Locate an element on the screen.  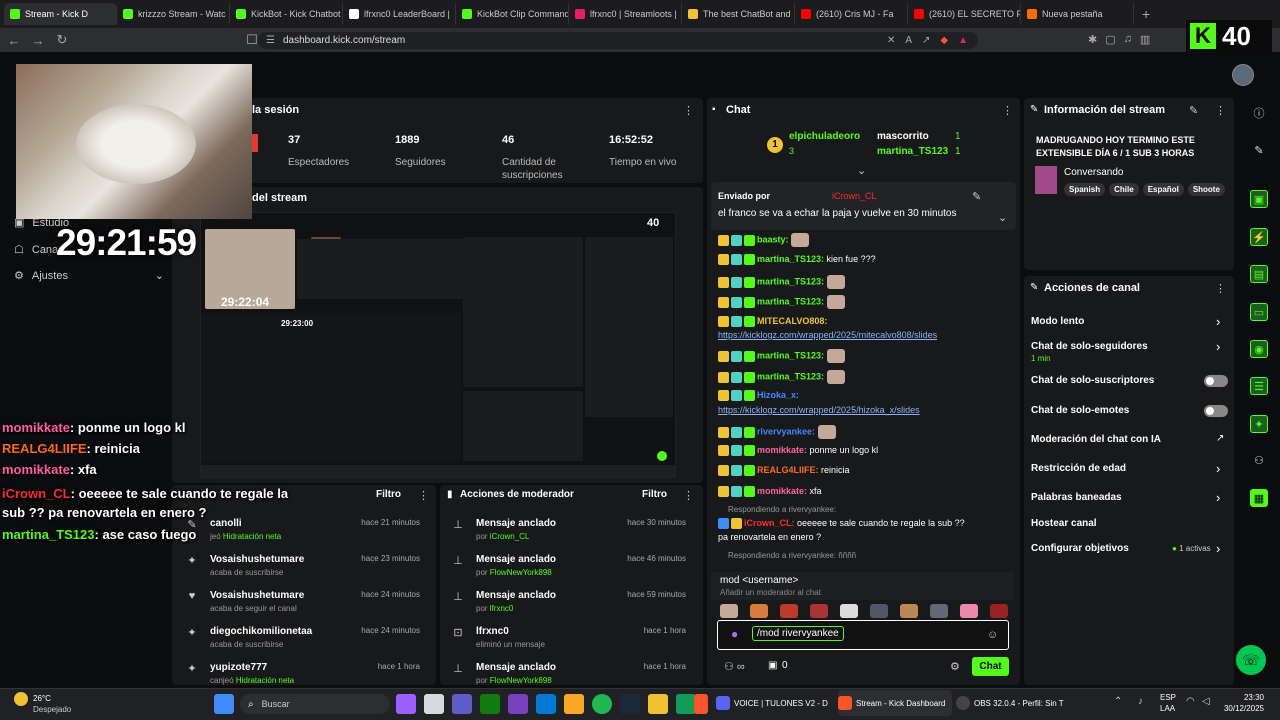
tag: Español is located at coordinates (1163, 189).